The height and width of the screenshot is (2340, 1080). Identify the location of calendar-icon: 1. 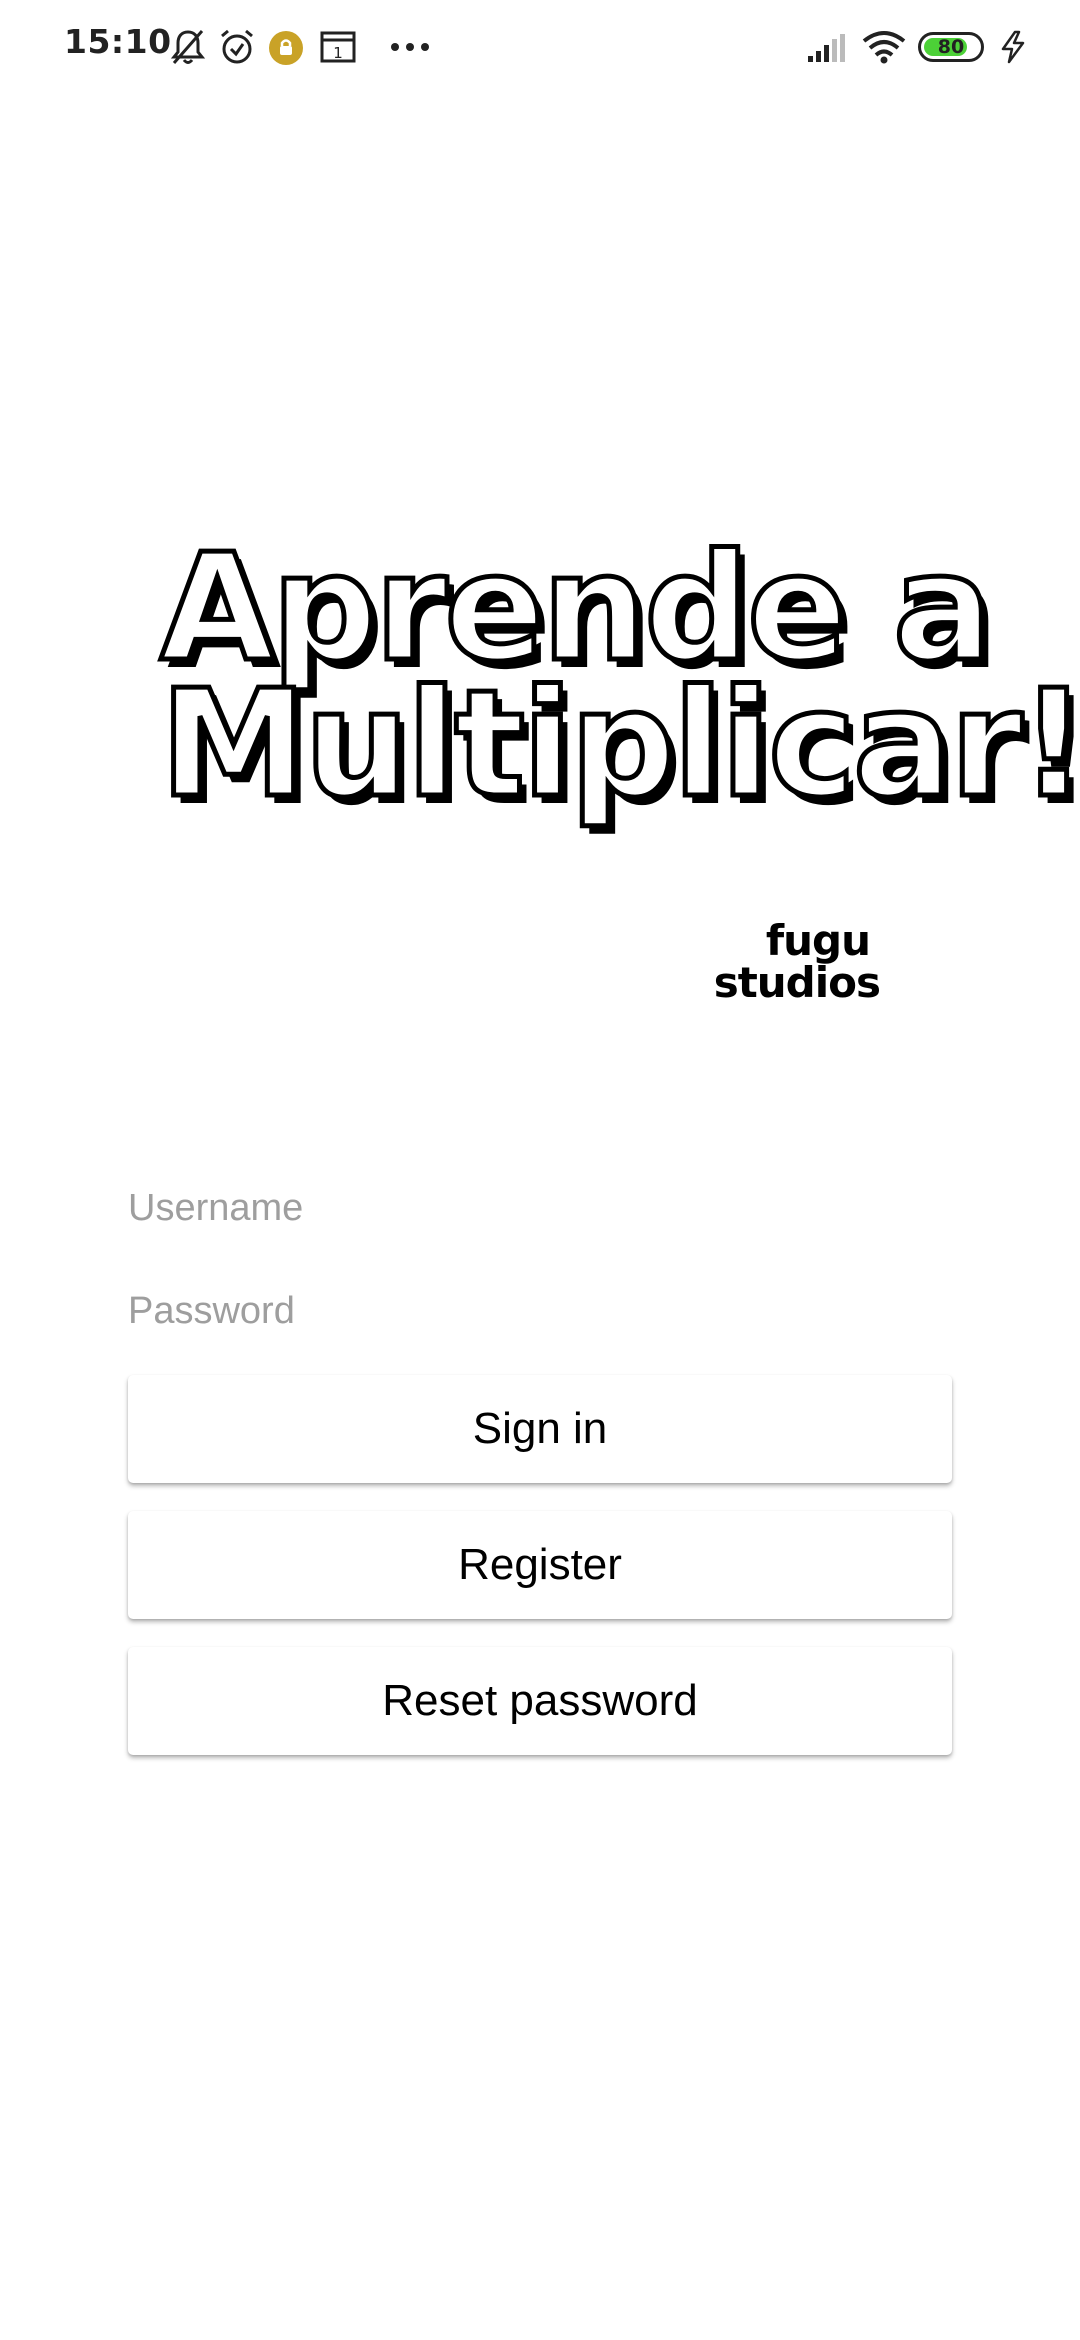
(338, 47).